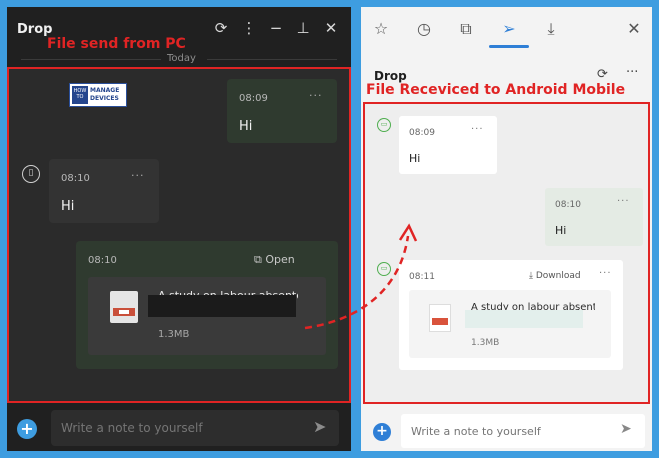 The height and width of the screenshot is (458, 659). Describe the element at coordinates (496, 90) in the screenshot. I see `annotation-right: File Receviced to Android Mobile` at that location.